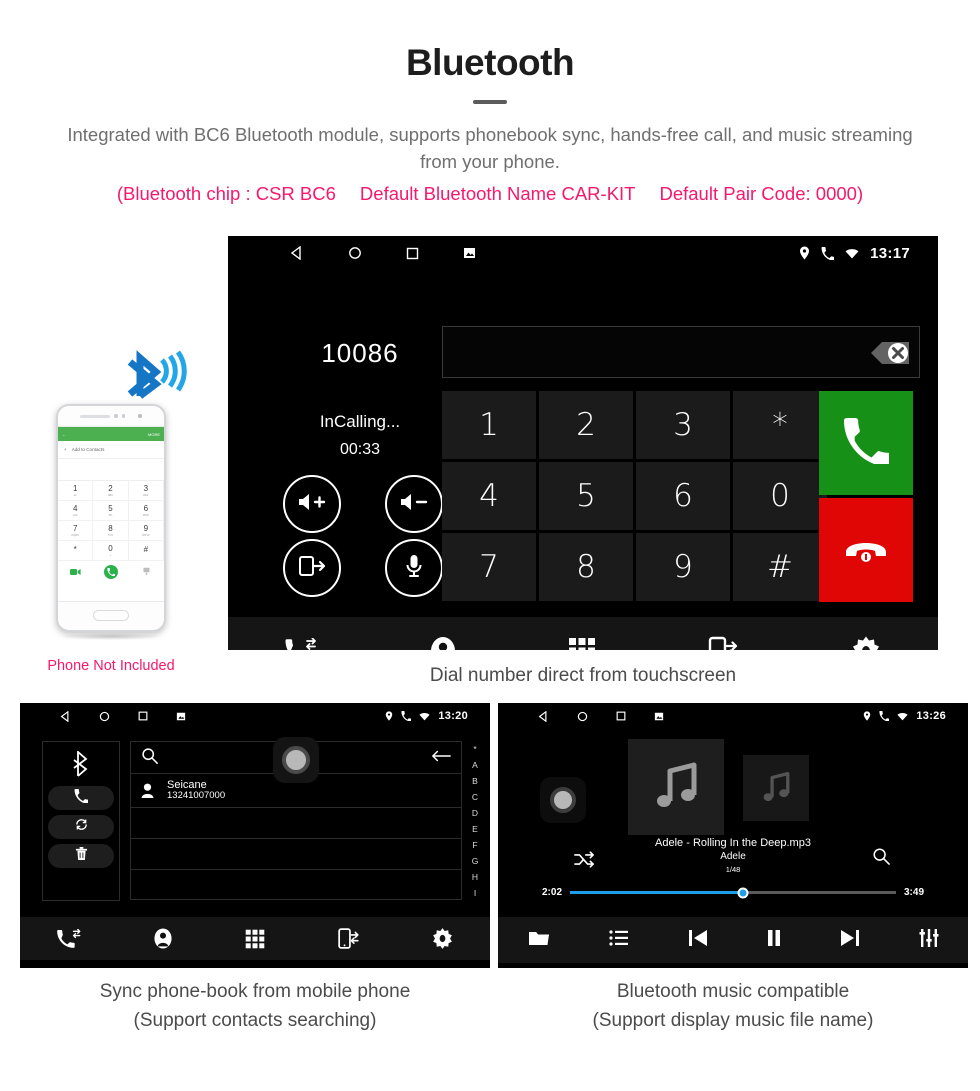 This screenshot has width=980, height=1091. I want to click on hangup-button, so click(866, 550).